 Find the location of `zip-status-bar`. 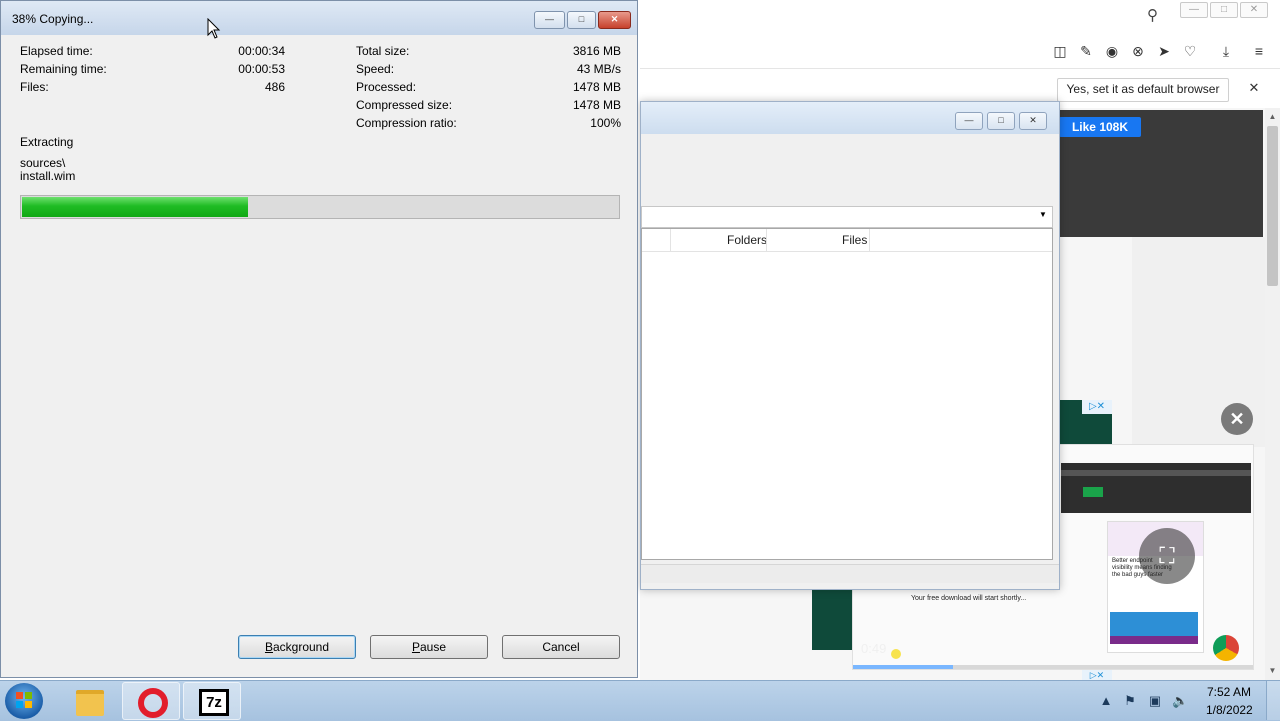

zip-status-bar is located at coordinates (850, 573).